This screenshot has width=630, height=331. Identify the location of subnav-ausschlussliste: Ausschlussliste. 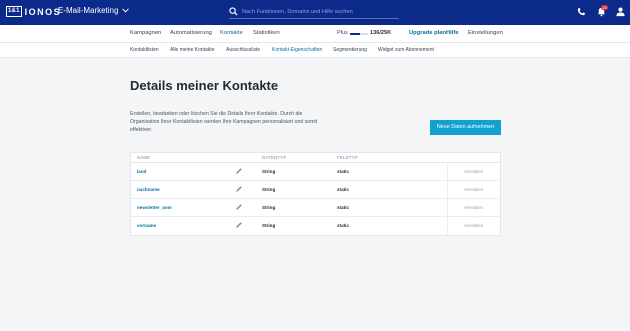
(243, 50).